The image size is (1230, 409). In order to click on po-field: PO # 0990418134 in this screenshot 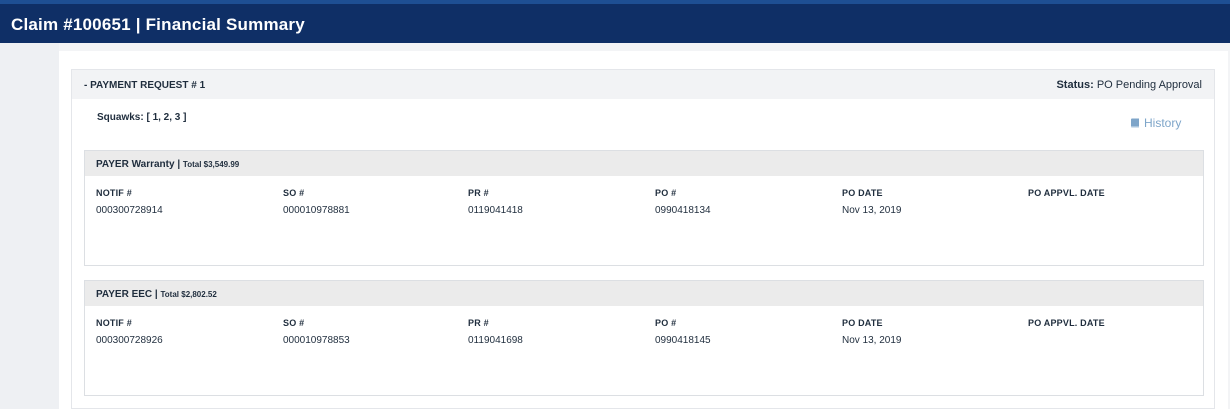, I will do `click(683, 202)`.